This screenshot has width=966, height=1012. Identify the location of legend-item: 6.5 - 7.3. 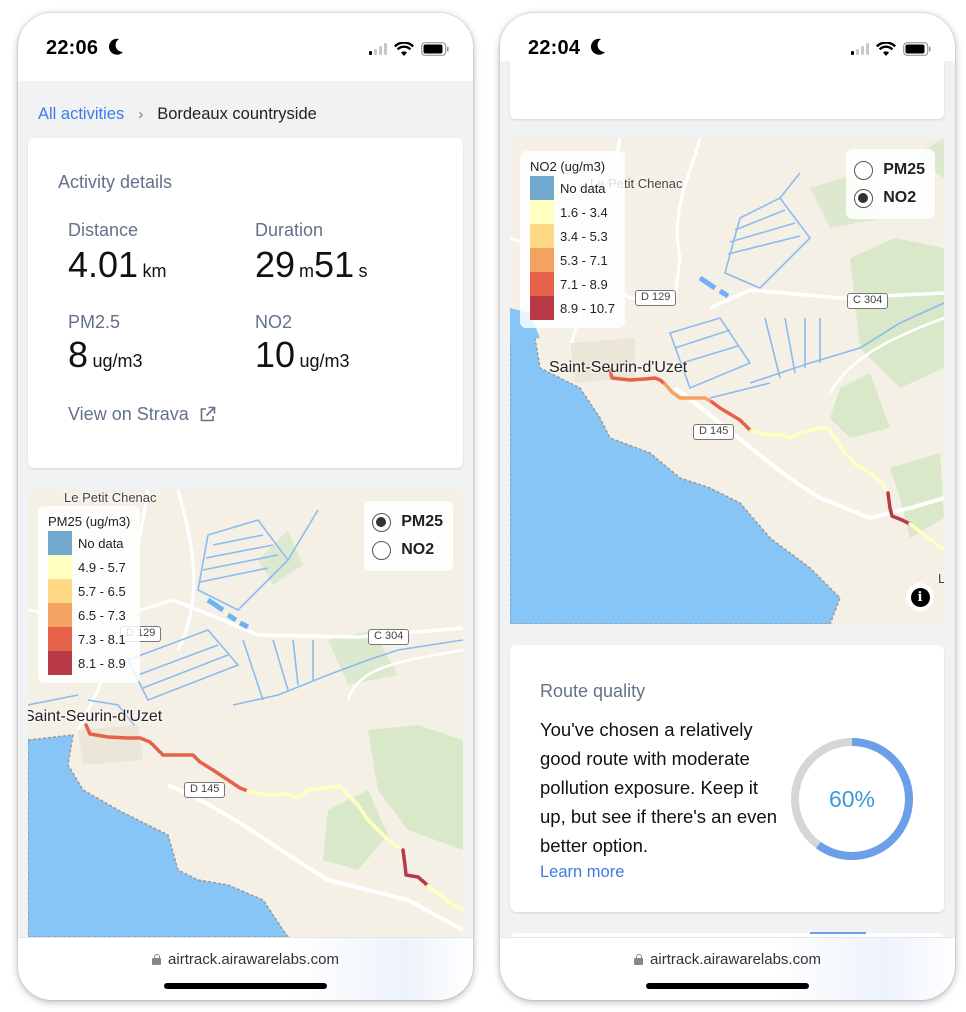
(89, 615).